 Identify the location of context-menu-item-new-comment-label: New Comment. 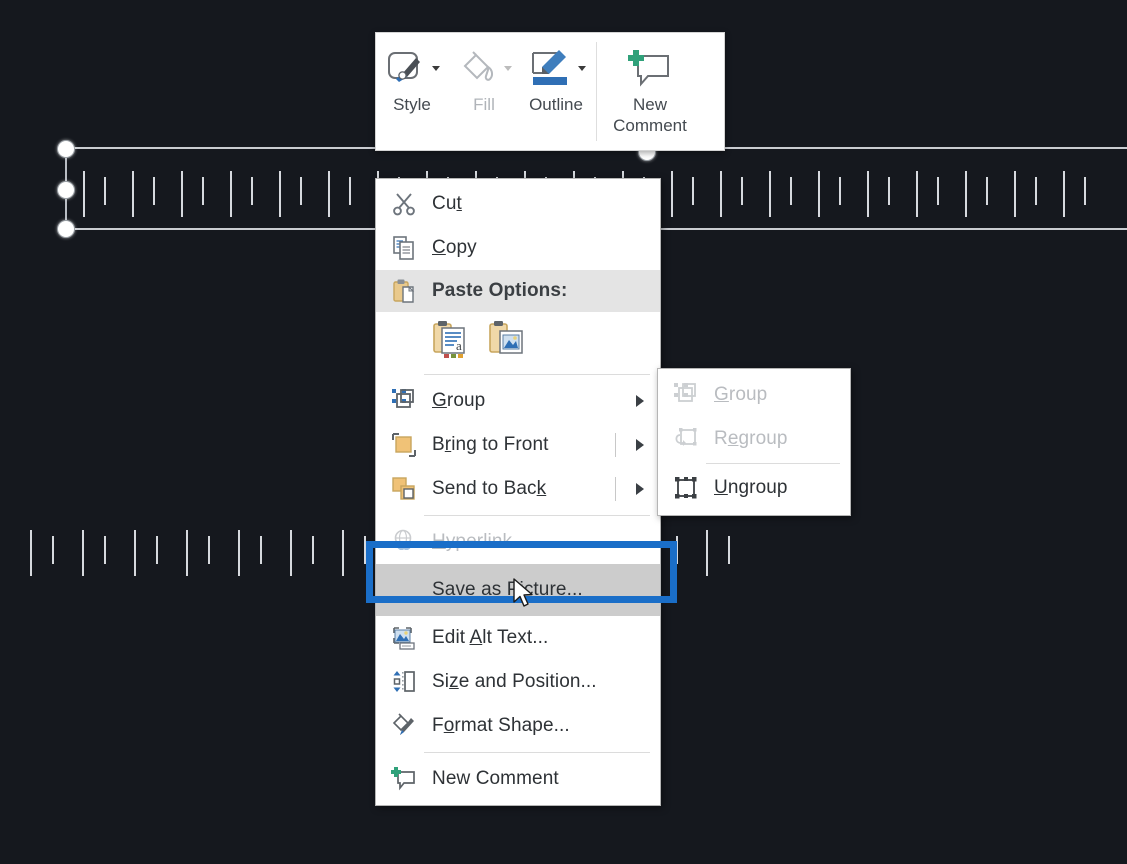
(495, 778).